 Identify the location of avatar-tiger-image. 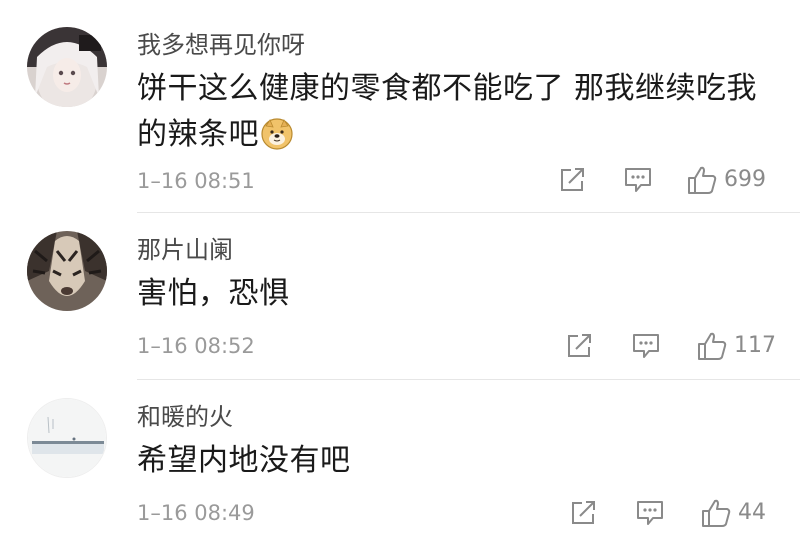
(67, 271).